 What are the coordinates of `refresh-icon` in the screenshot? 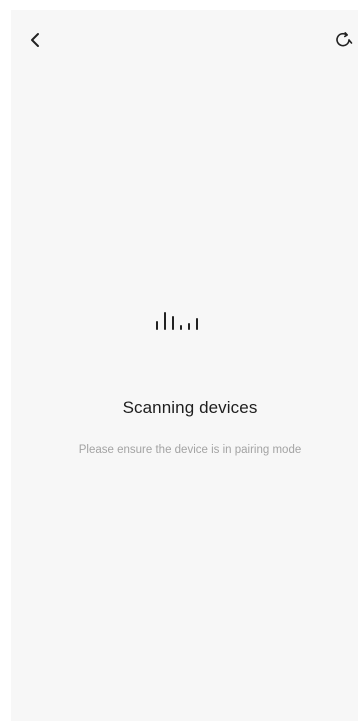 It's located at (344, 39).